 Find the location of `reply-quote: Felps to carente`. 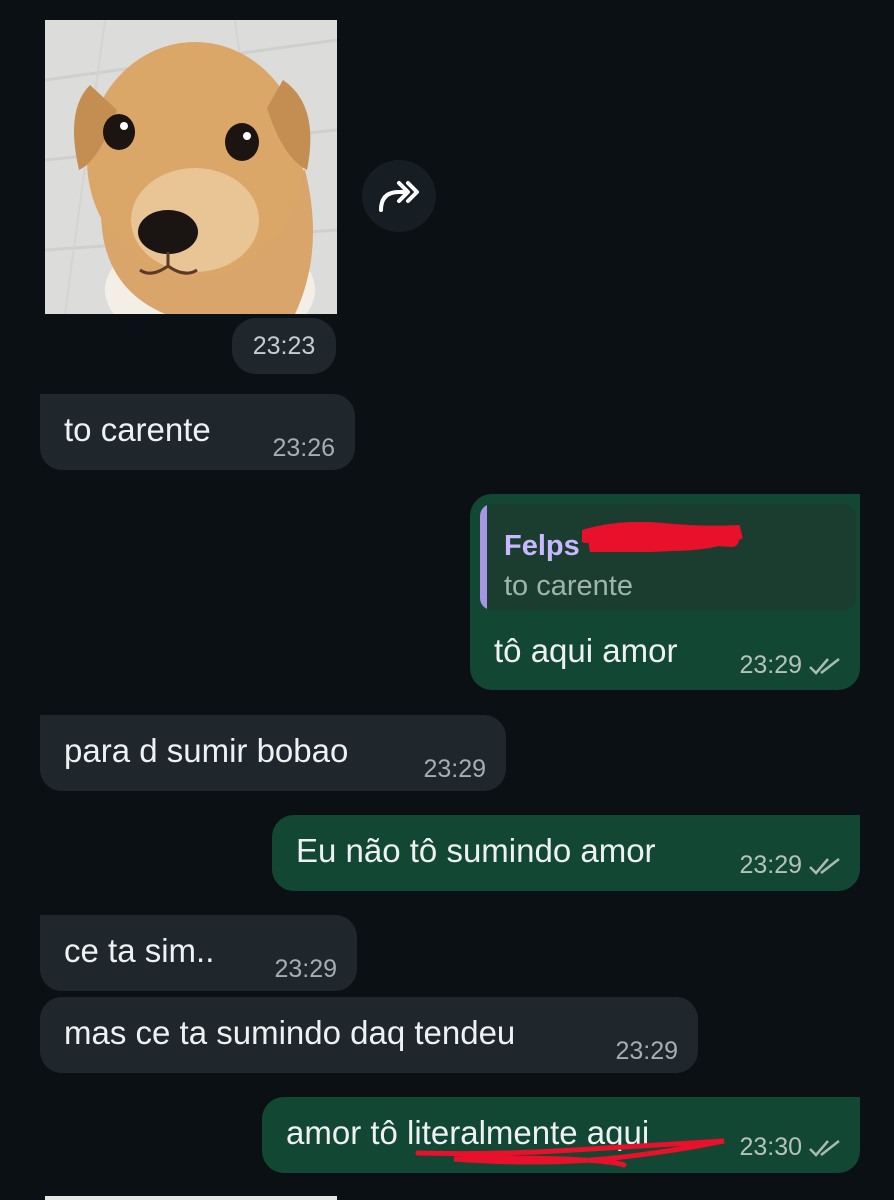

reply-quote: Felps to carente is located at coordinates (668, 557).